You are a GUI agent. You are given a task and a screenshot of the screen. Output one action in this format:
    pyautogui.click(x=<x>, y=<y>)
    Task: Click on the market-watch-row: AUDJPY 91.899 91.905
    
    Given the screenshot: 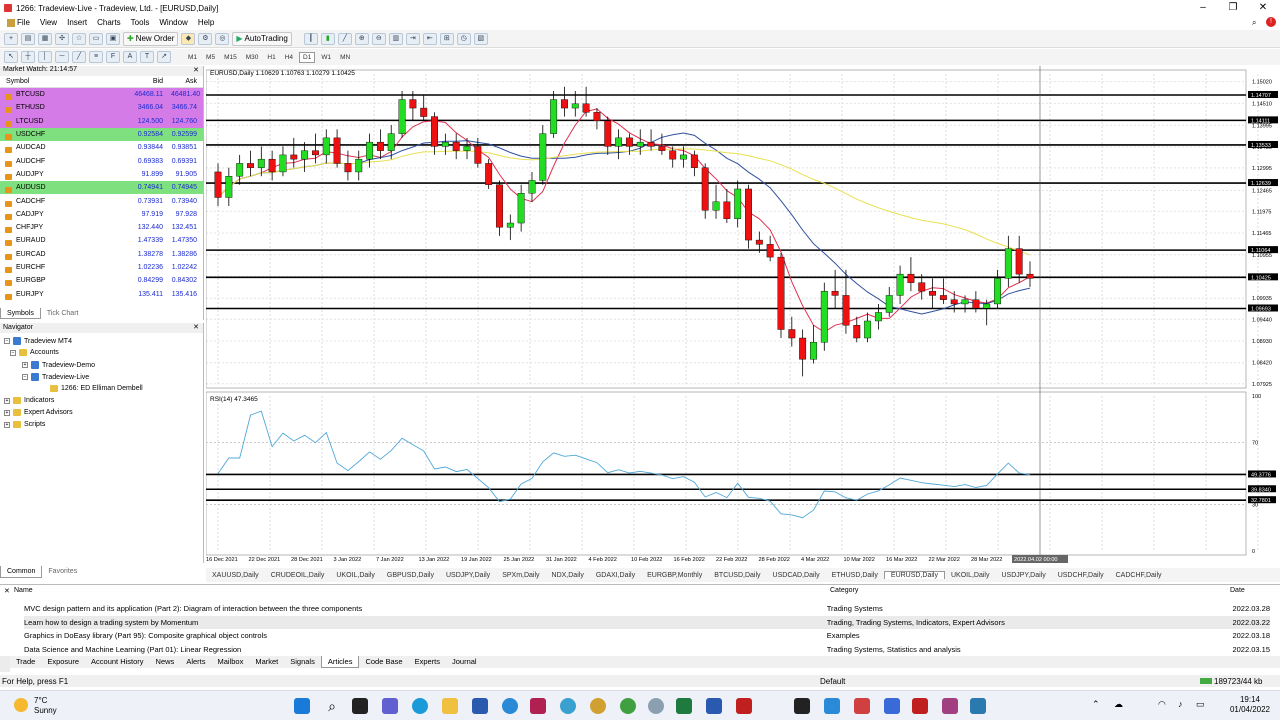 What is the action you would take?
    pyautogui.click(x=101, y=174)
    